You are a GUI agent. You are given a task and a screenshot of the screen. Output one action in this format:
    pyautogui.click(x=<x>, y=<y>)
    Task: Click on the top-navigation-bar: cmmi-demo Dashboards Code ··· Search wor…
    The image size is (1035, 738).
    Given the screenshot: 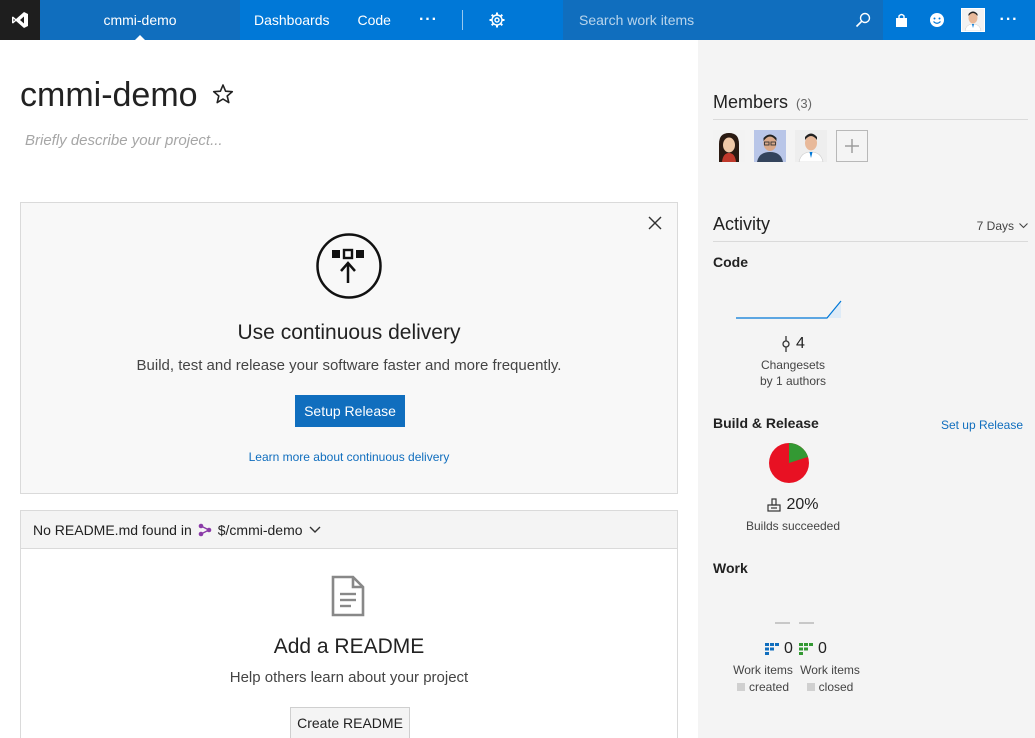 What is the action you would take?
    pyautogui.click(x=517, y=20)
    